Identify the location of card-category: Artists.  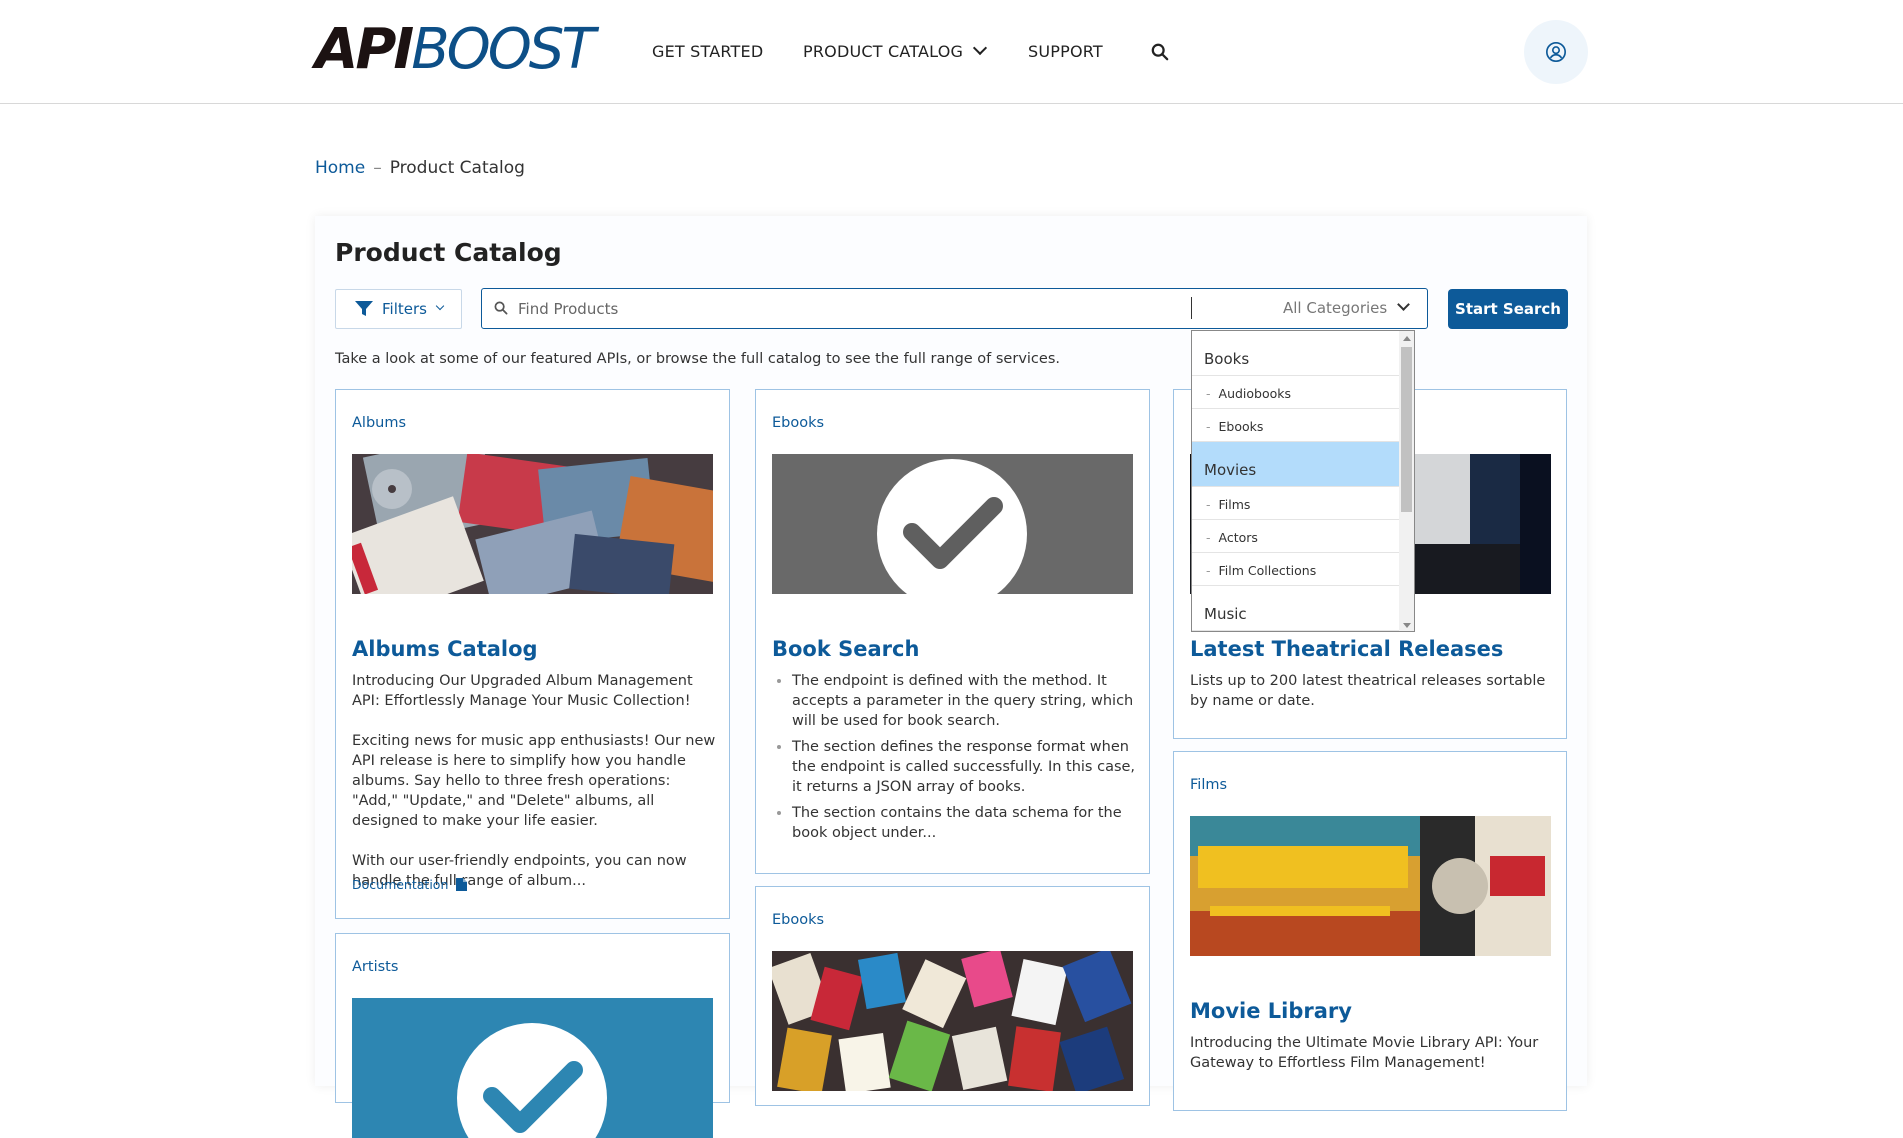
(375, 967).